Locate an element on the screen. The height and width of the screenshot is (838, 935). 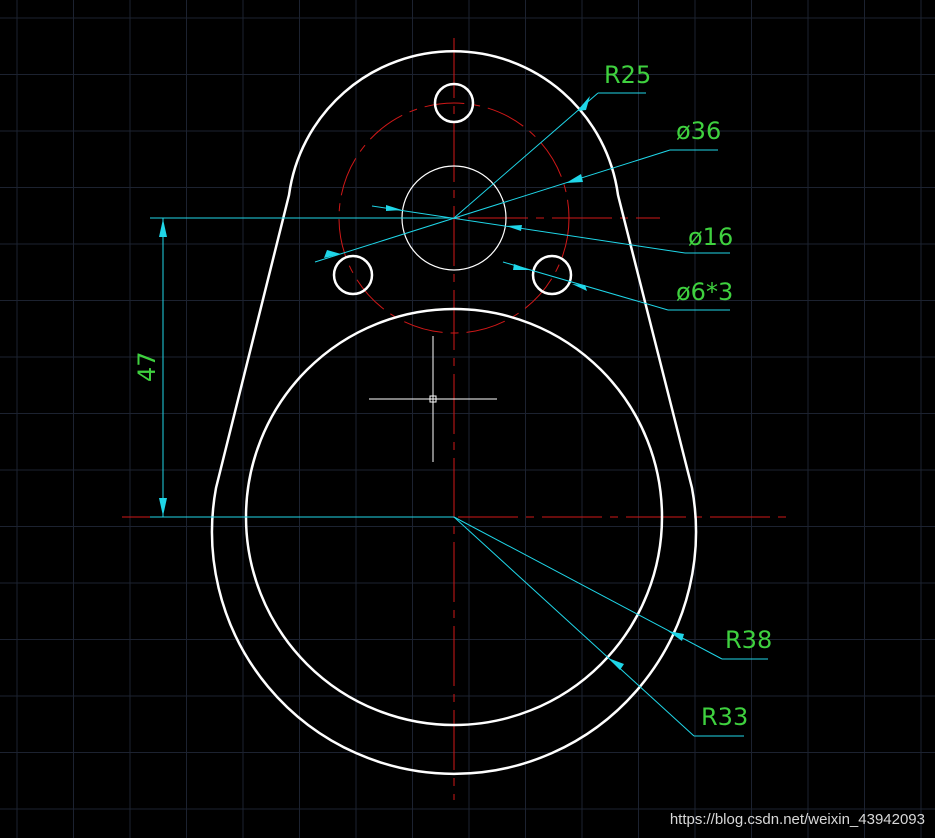
bolt-hole-left is located at coordinates (353, 275).